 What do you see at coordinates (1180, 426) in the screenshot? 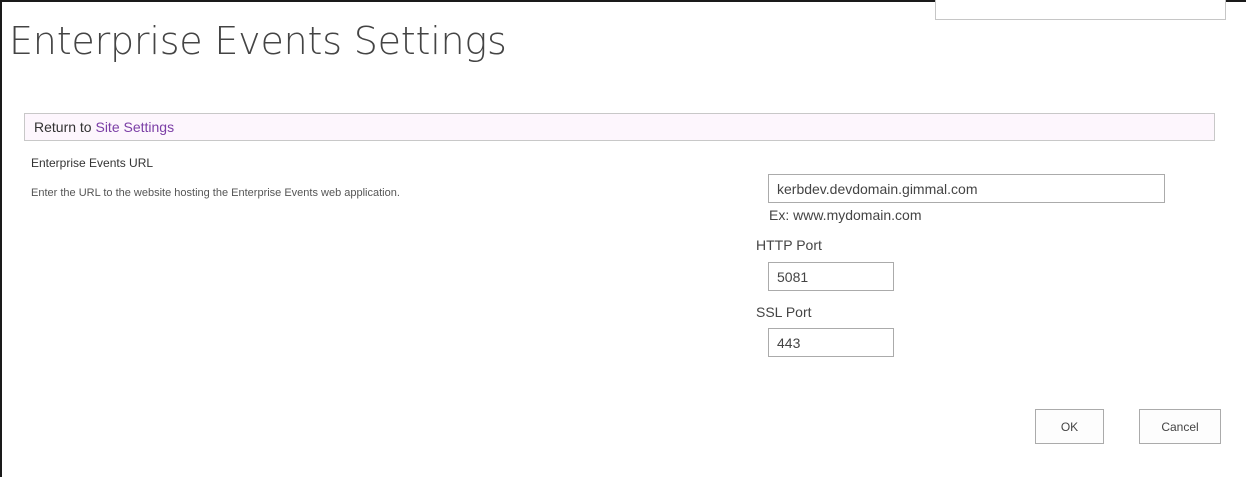
I see `cancel-button: Cancel` at bounding box center [1180, 426].